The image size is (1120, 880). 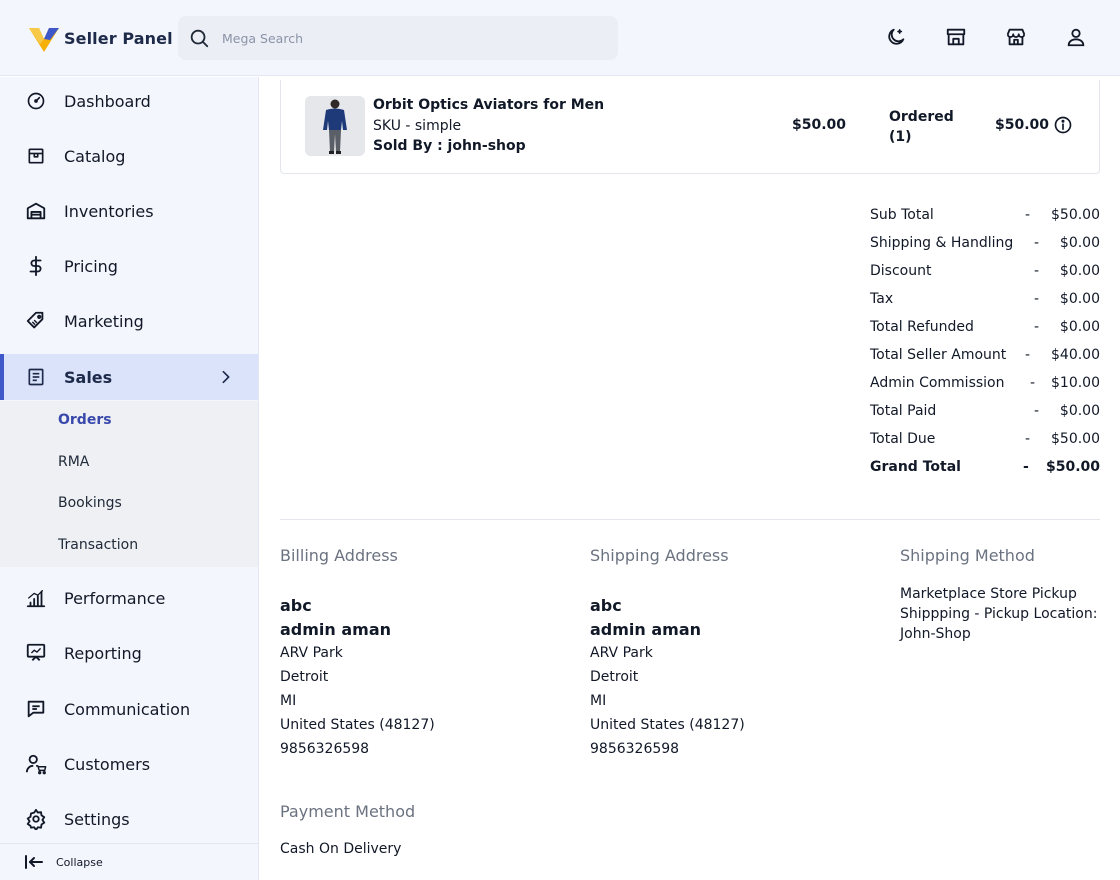 What do you see at coordinates (98, 545) in the screenshot?
I see `submenu-item-transaction: Transaction` at bounding box center [98, 545].